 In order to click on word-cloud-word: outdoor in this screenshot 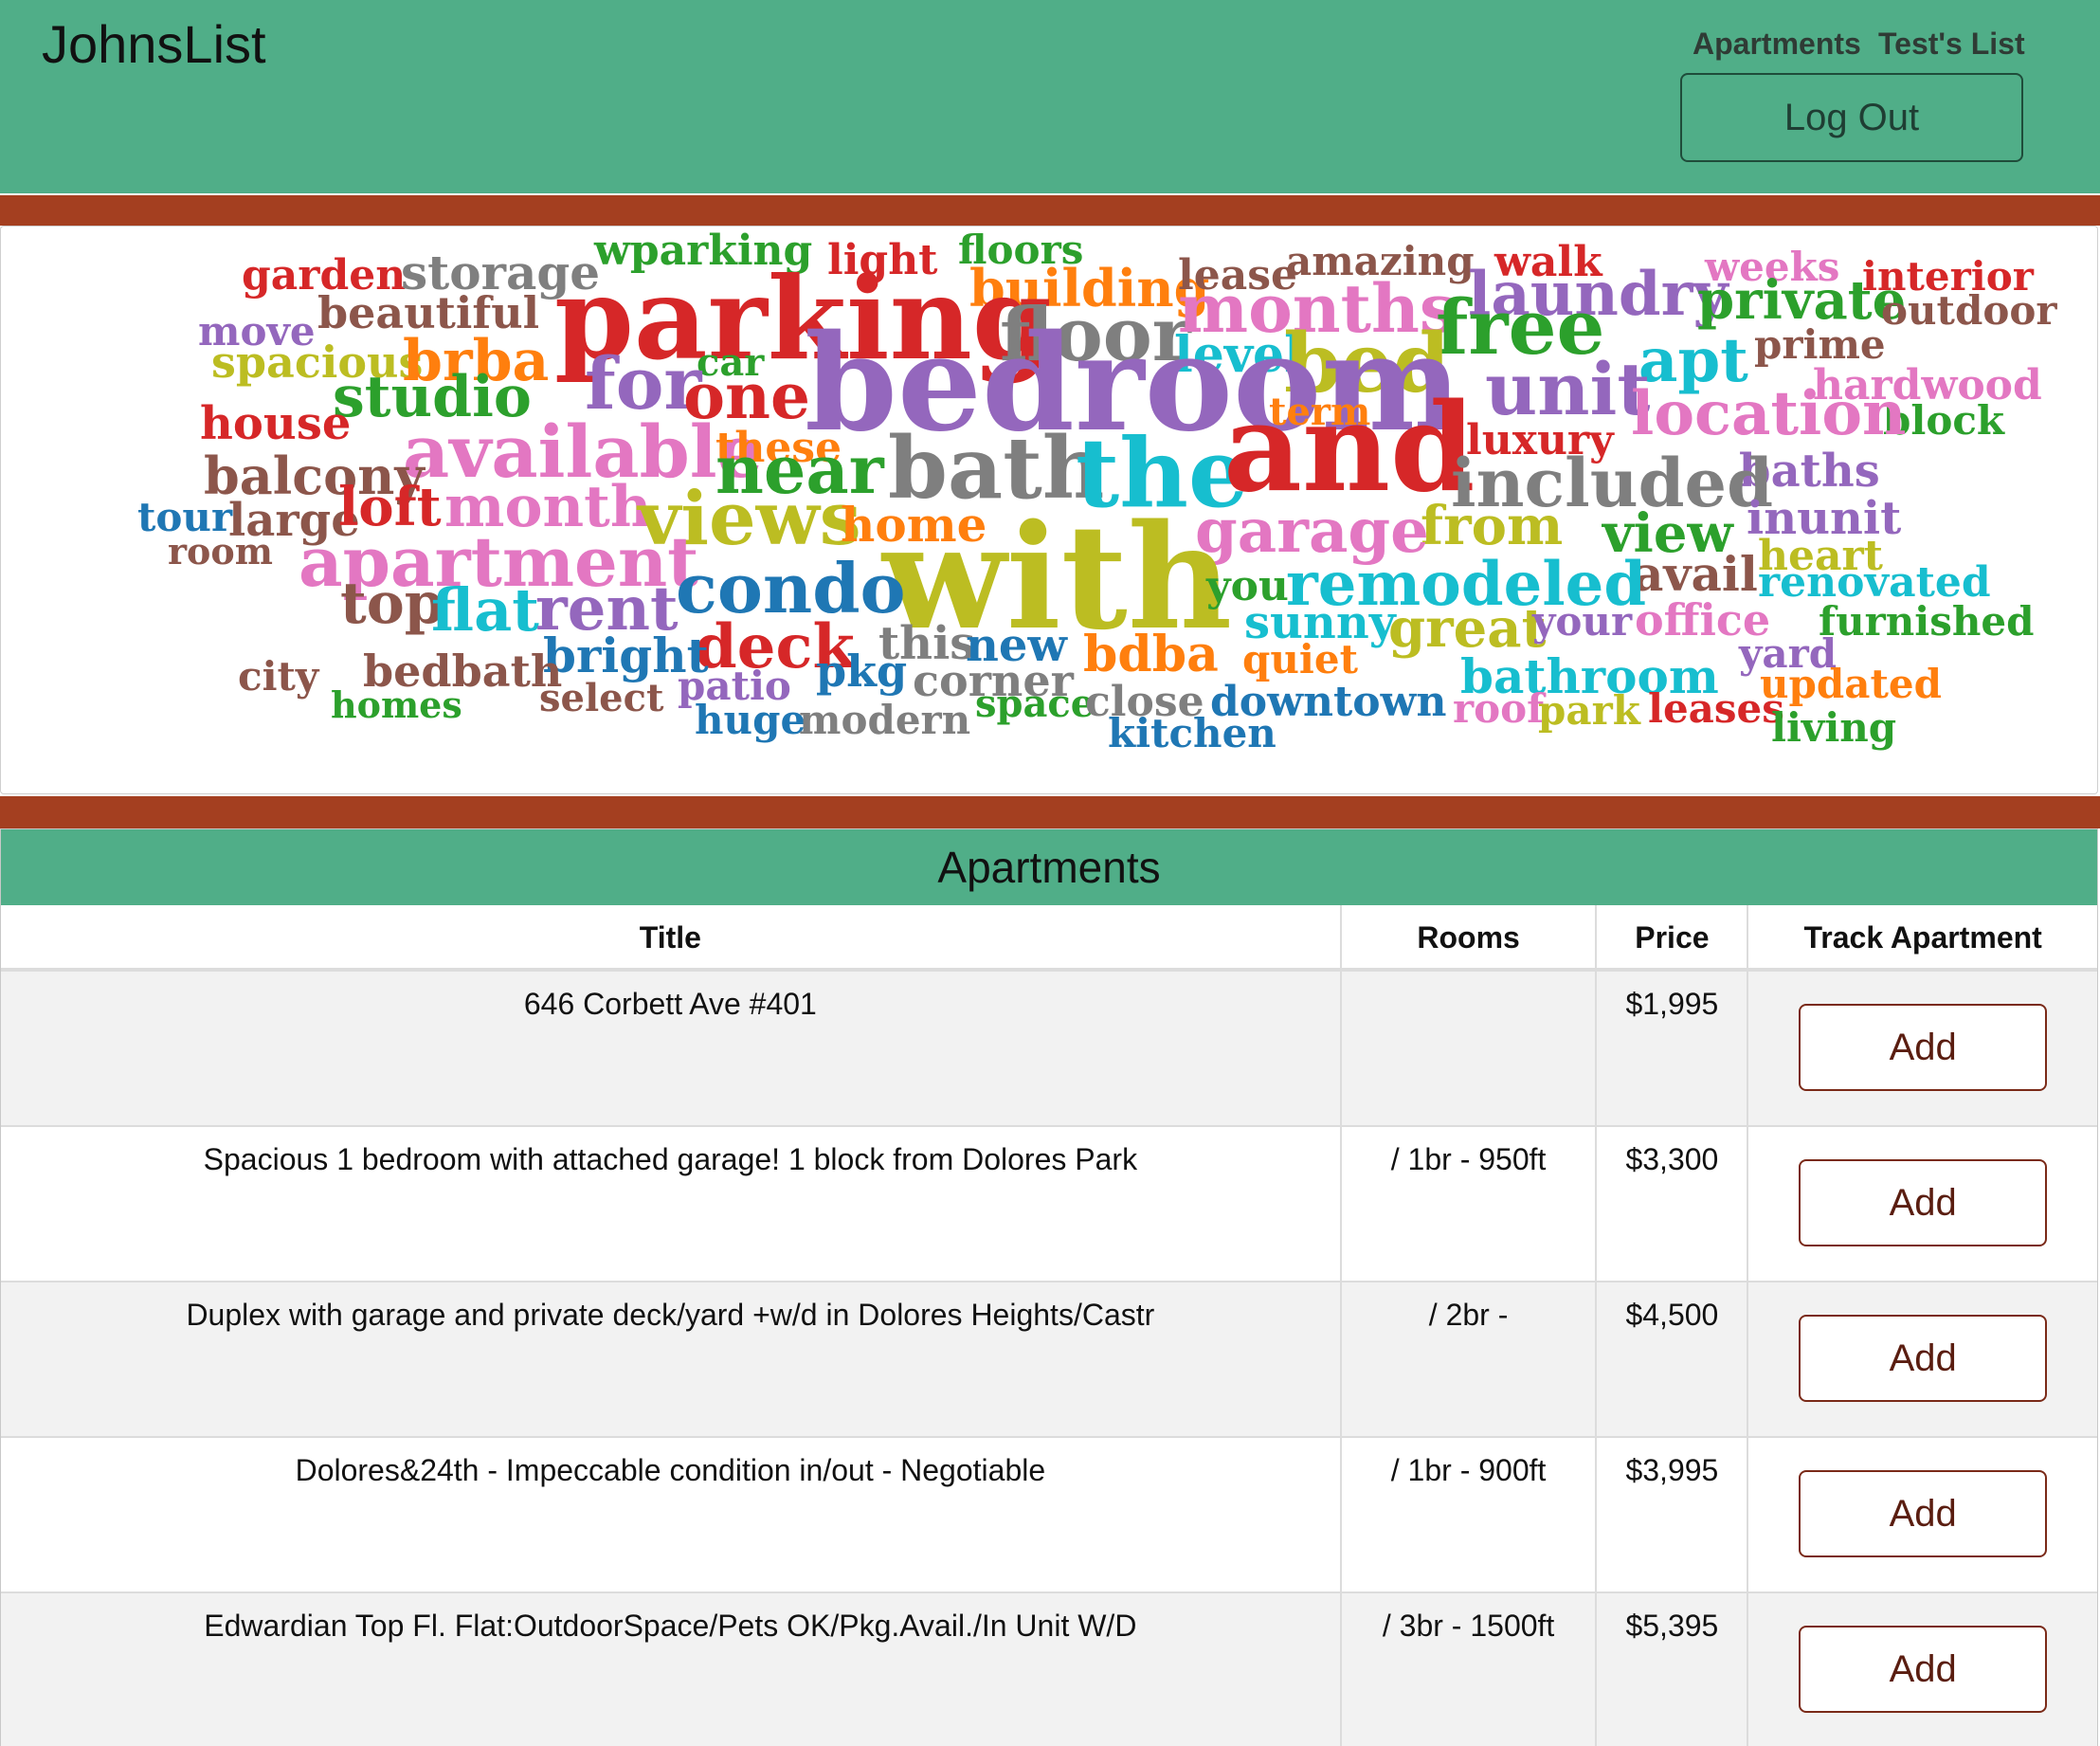, I will do `click(1969, 310)`.